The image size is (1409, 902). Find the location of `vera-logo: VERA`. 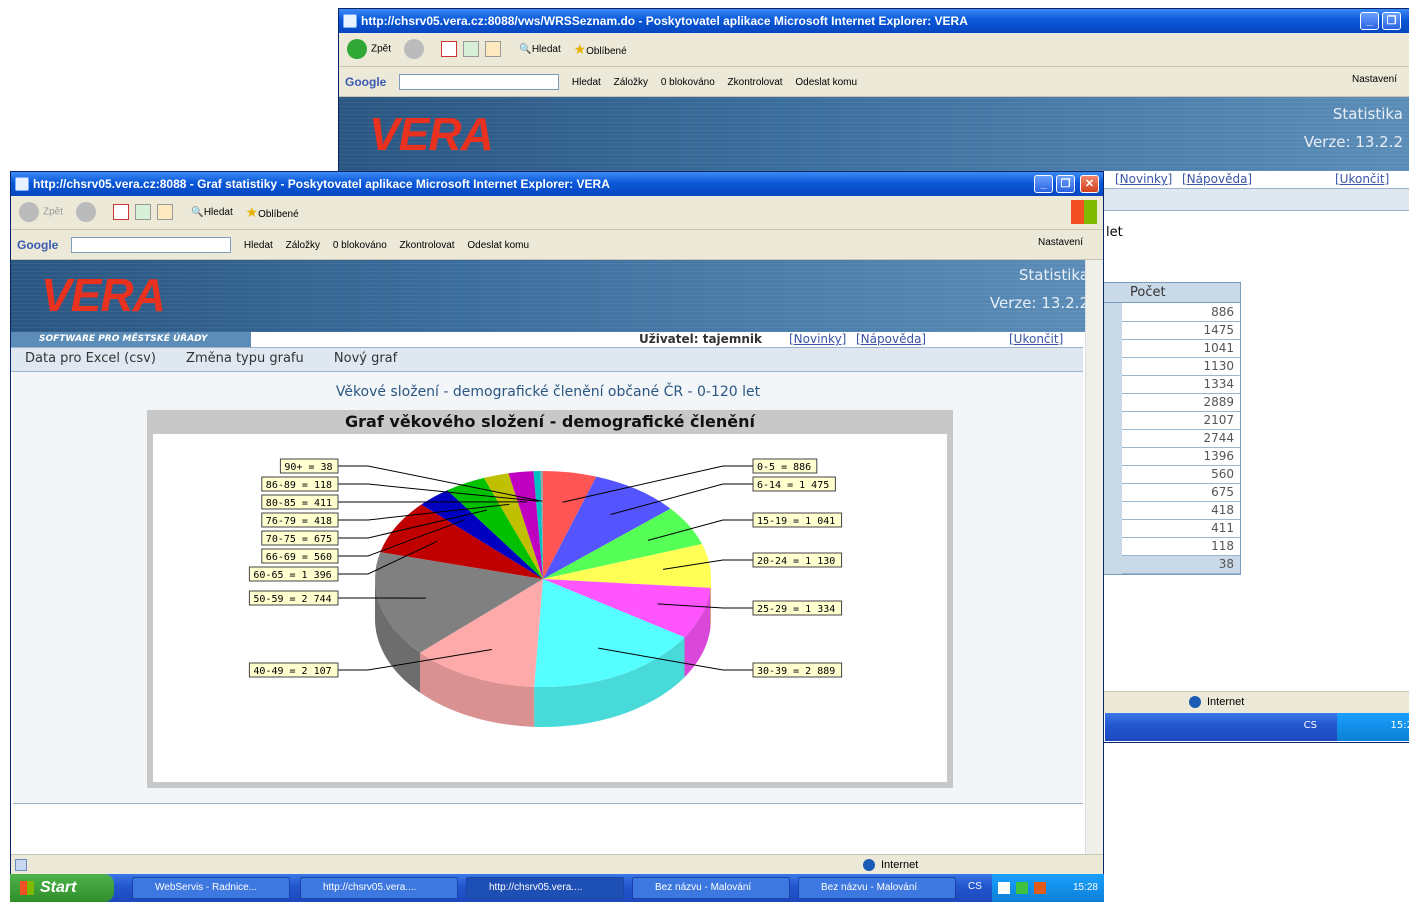

vera-logo: VERA is located at coordinates (431, 134).